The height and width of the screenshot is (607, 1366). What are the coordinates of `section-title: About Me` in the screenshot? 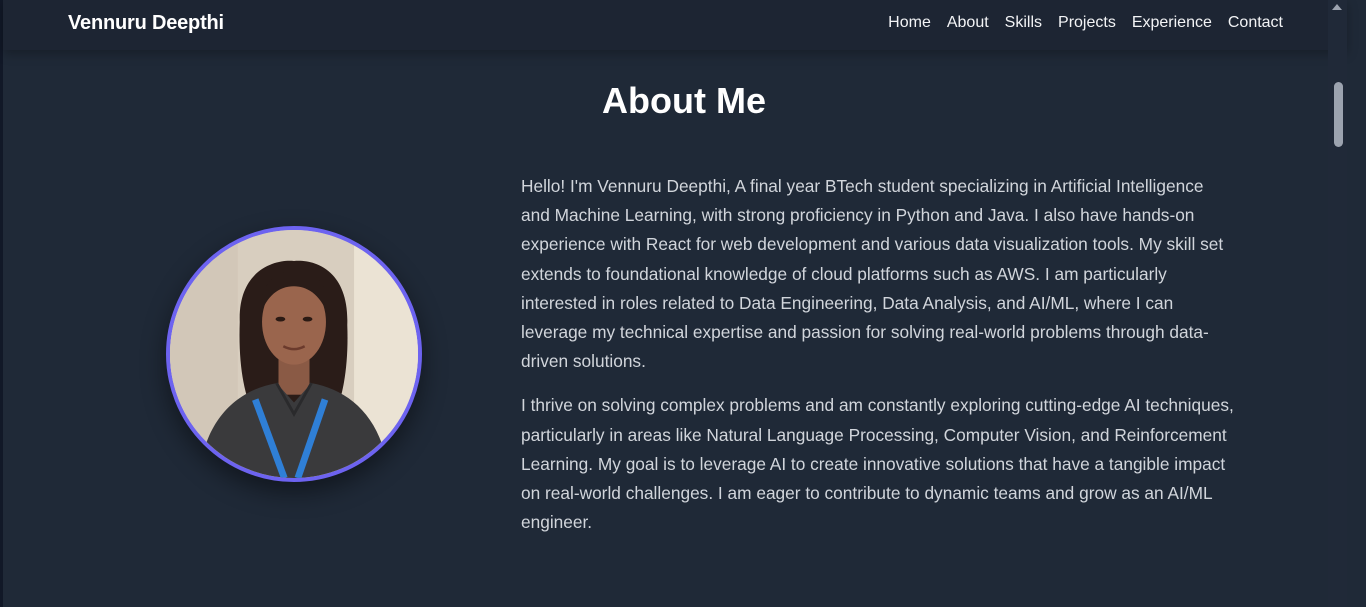 It's located at (675, 101).